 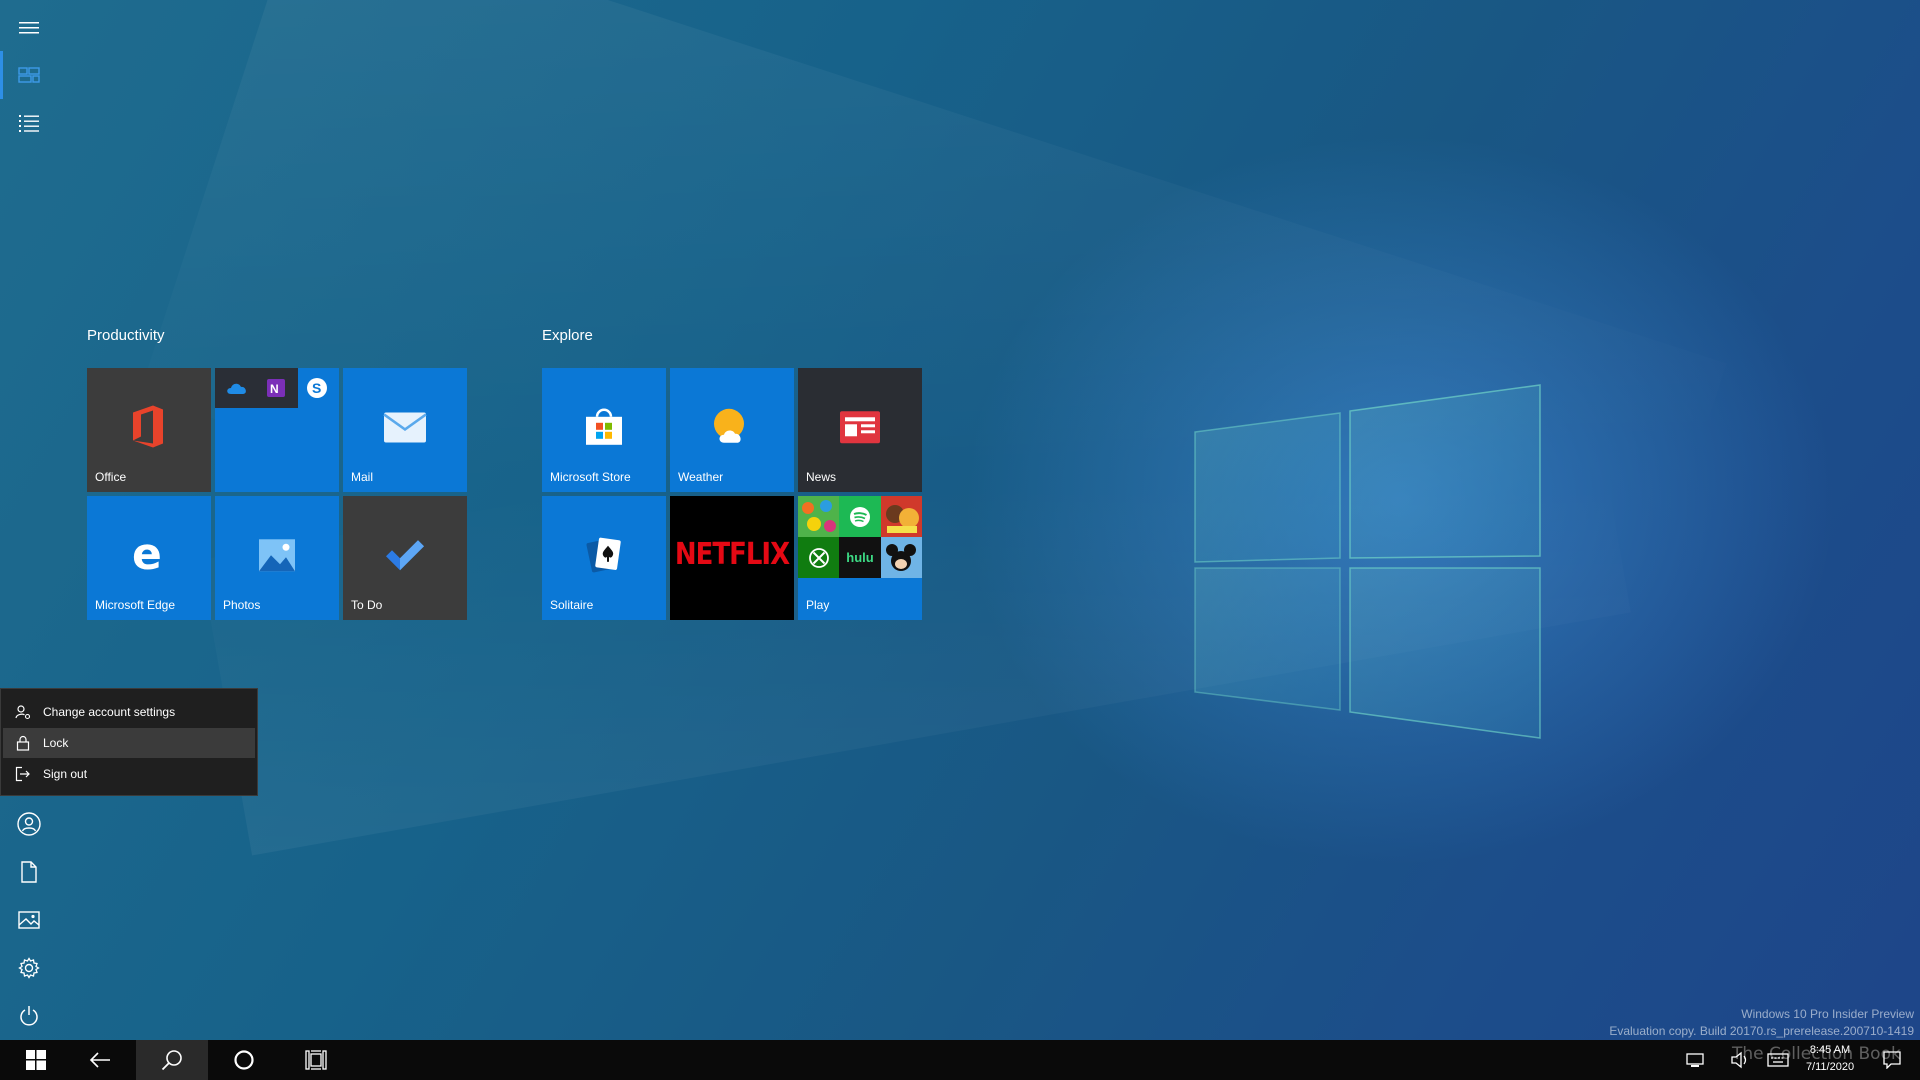 I want to click on collection-book-overlay: The Collection Book, so click(x=1816, y=1054).